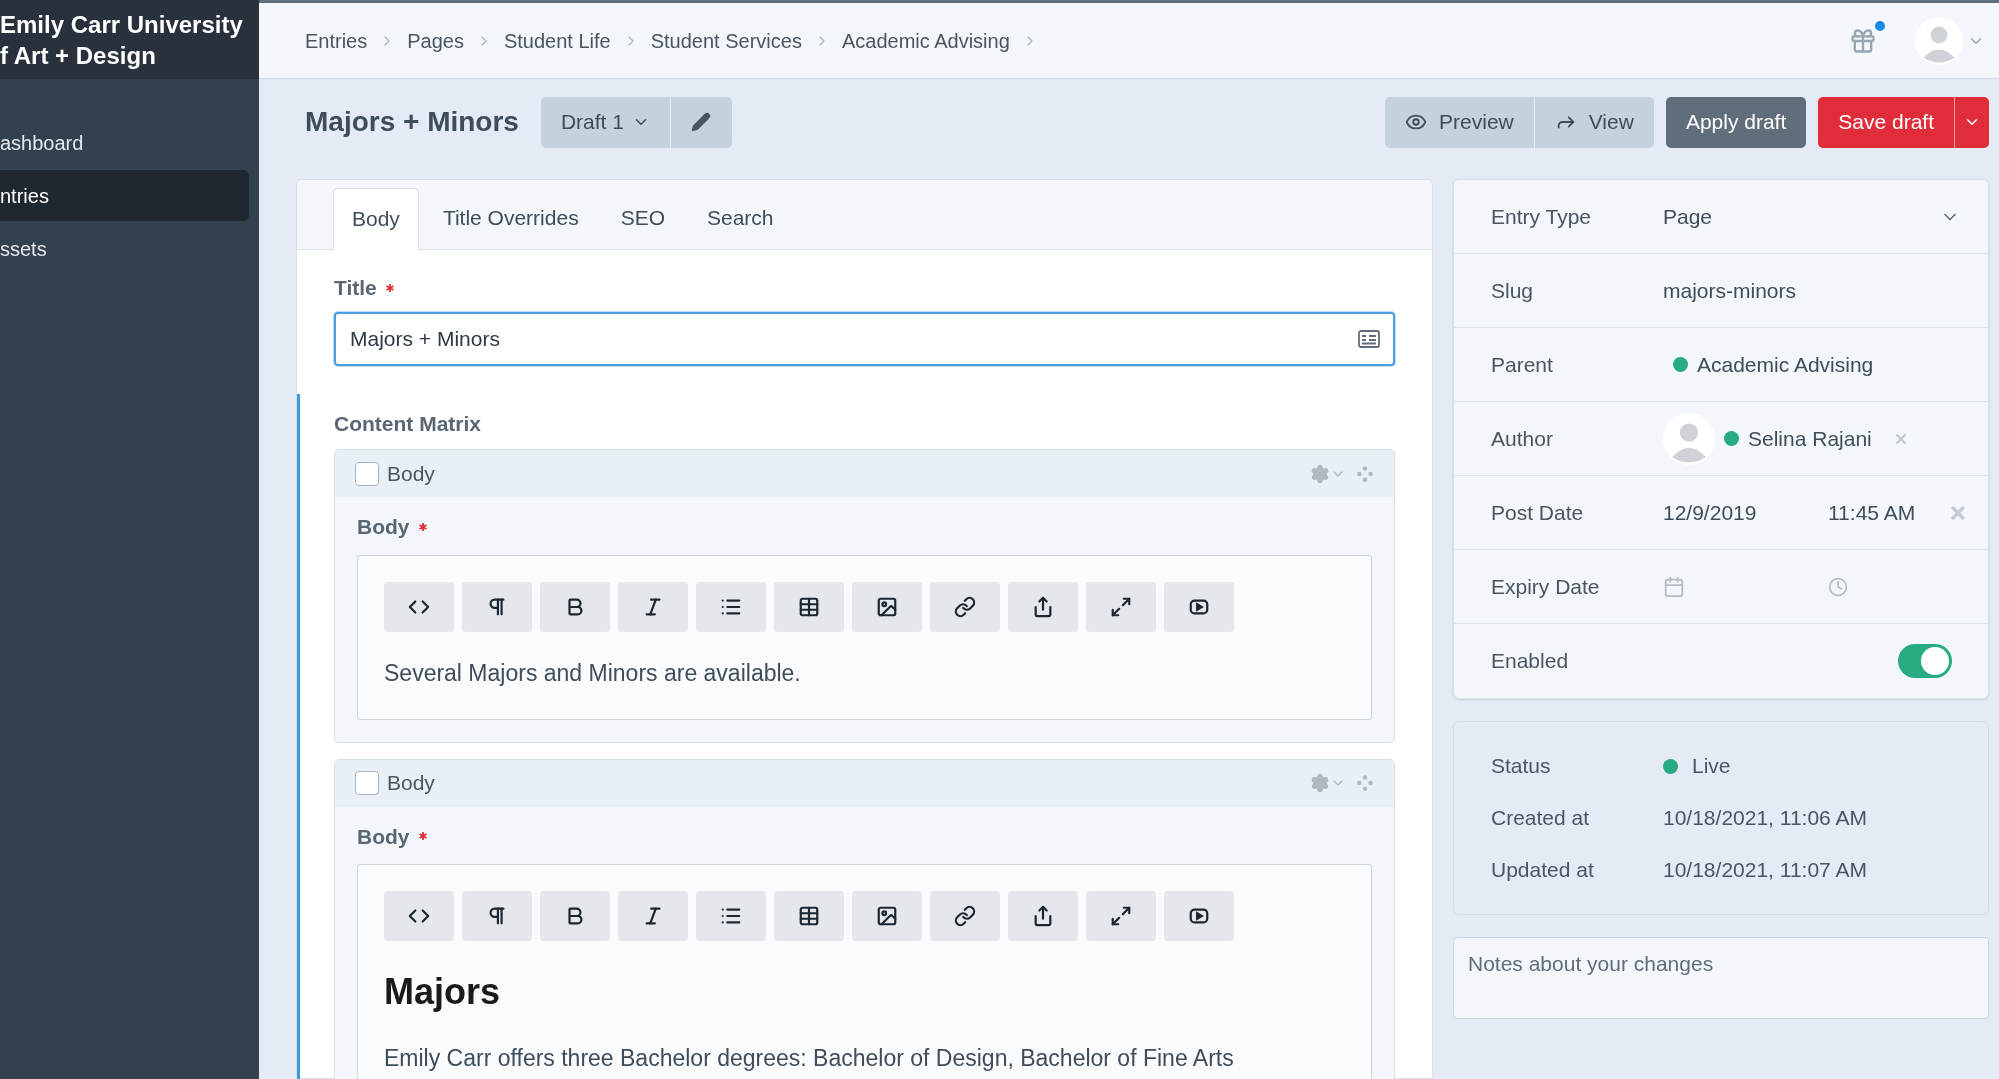 This screenshot has height=1079, width=1999. Describe the element at coordinates (864, 338) in the screenshot. I see `title-input: Majors + Minors` at that location.